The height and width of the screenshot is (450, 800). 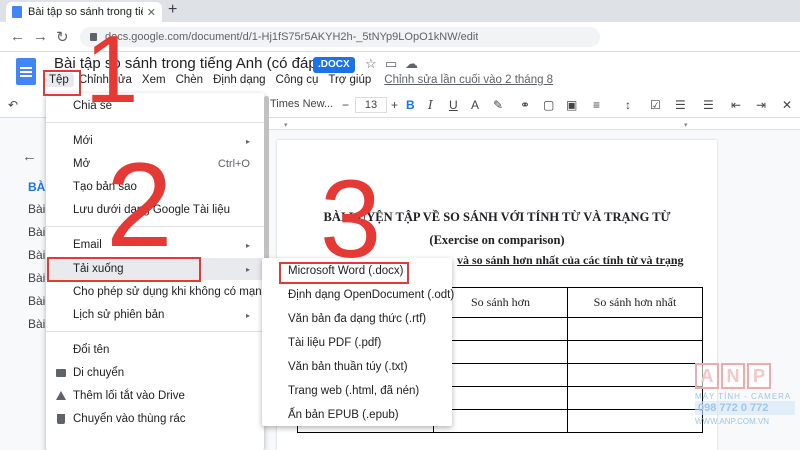 I want to click on docs-favicon-icon, so click(x=17, y=12).